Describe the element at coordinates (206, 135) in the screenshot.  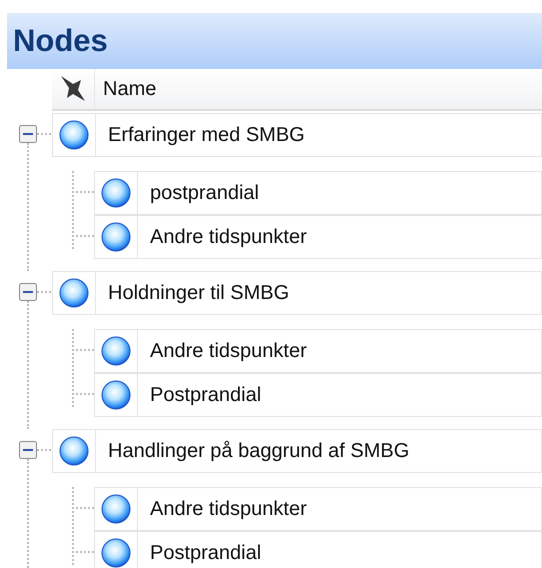
I see `node-name: Erfaringer med SMBG` at that location.